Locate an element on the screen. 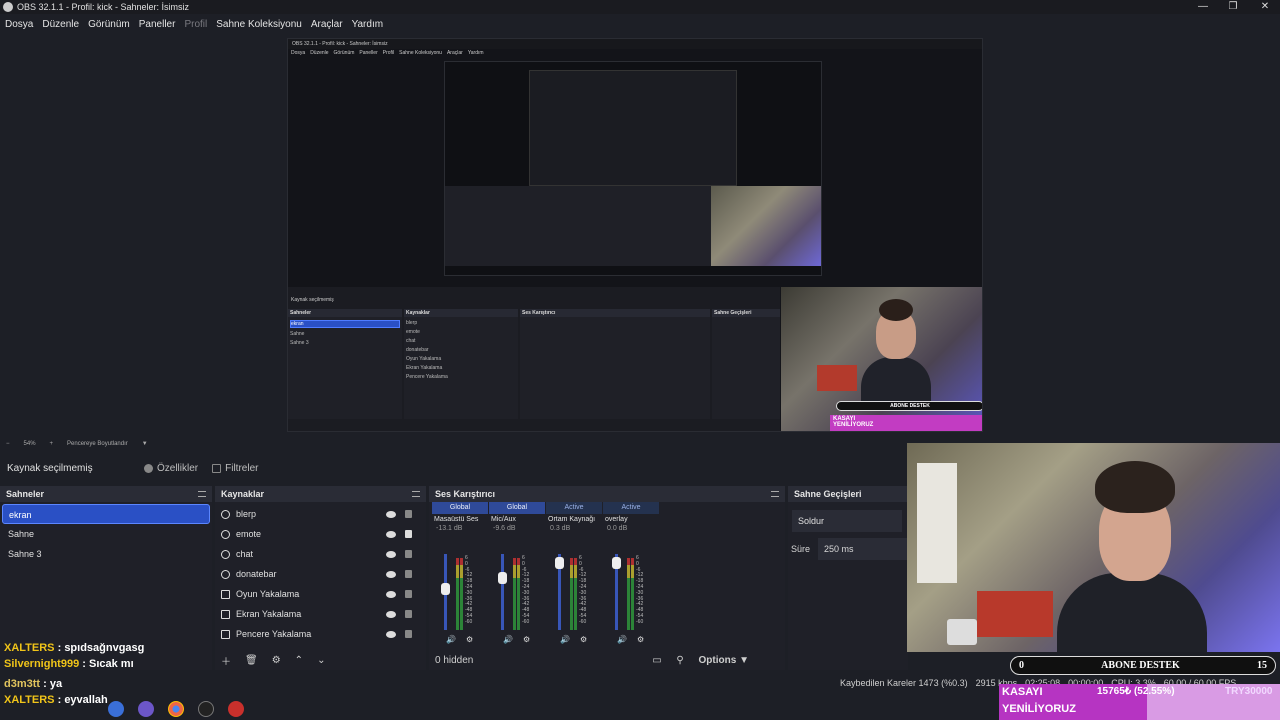  duration-input: 250 ms is located at coordinates (863, 549).